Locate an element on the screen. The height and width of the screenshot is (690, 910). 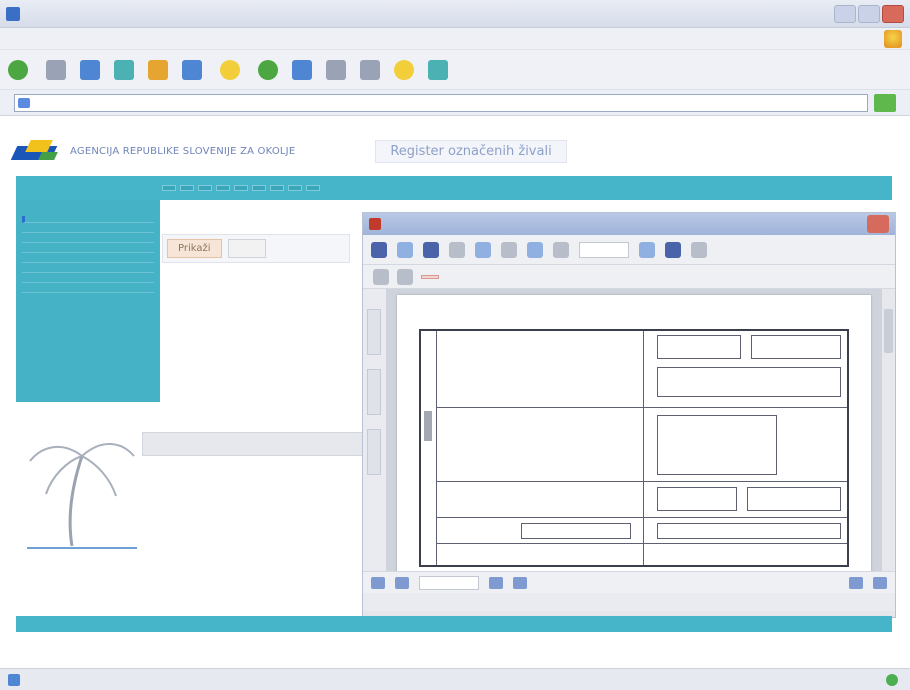
bookmark-icon is located at coordinates (405, 276).